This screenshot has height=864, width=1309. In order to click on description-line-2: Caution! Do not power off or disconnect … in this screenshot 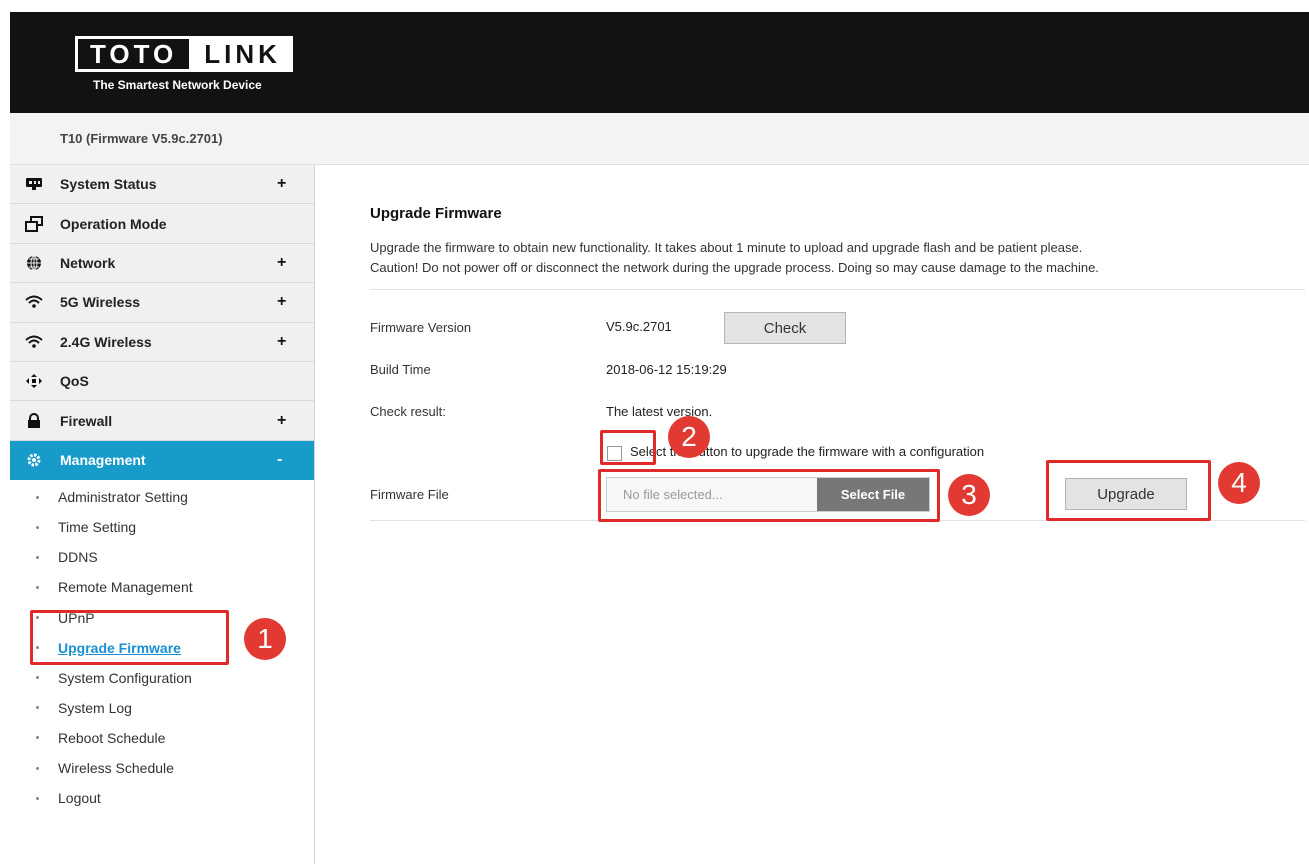, I will do `click(734, 267)`.